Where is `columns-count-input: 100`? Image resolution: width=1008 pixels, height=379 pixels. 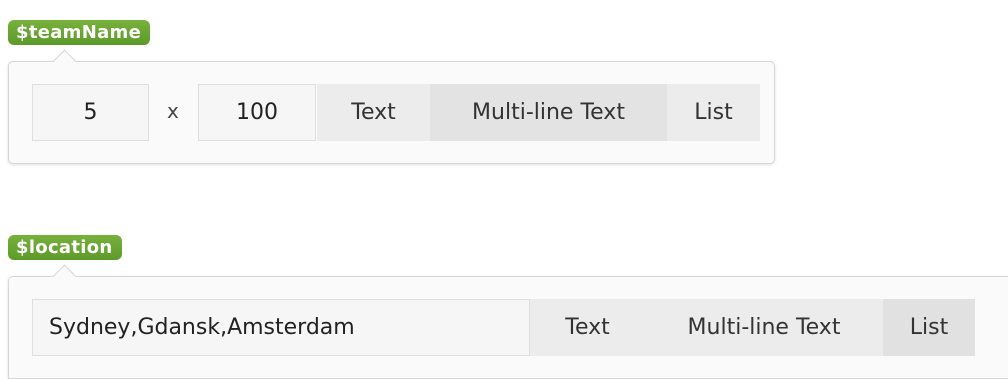 columns-count-input: 100 is located at coordinates (257, 112).